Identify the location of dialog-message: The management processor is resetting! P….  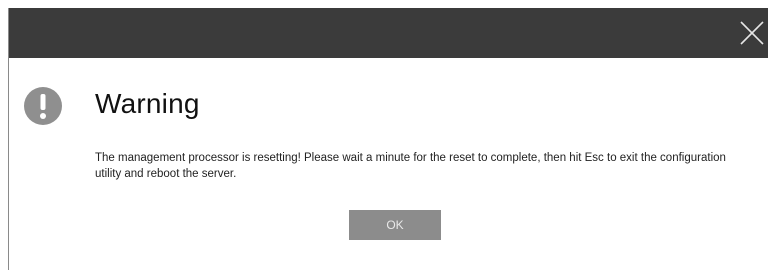
(410, 166).